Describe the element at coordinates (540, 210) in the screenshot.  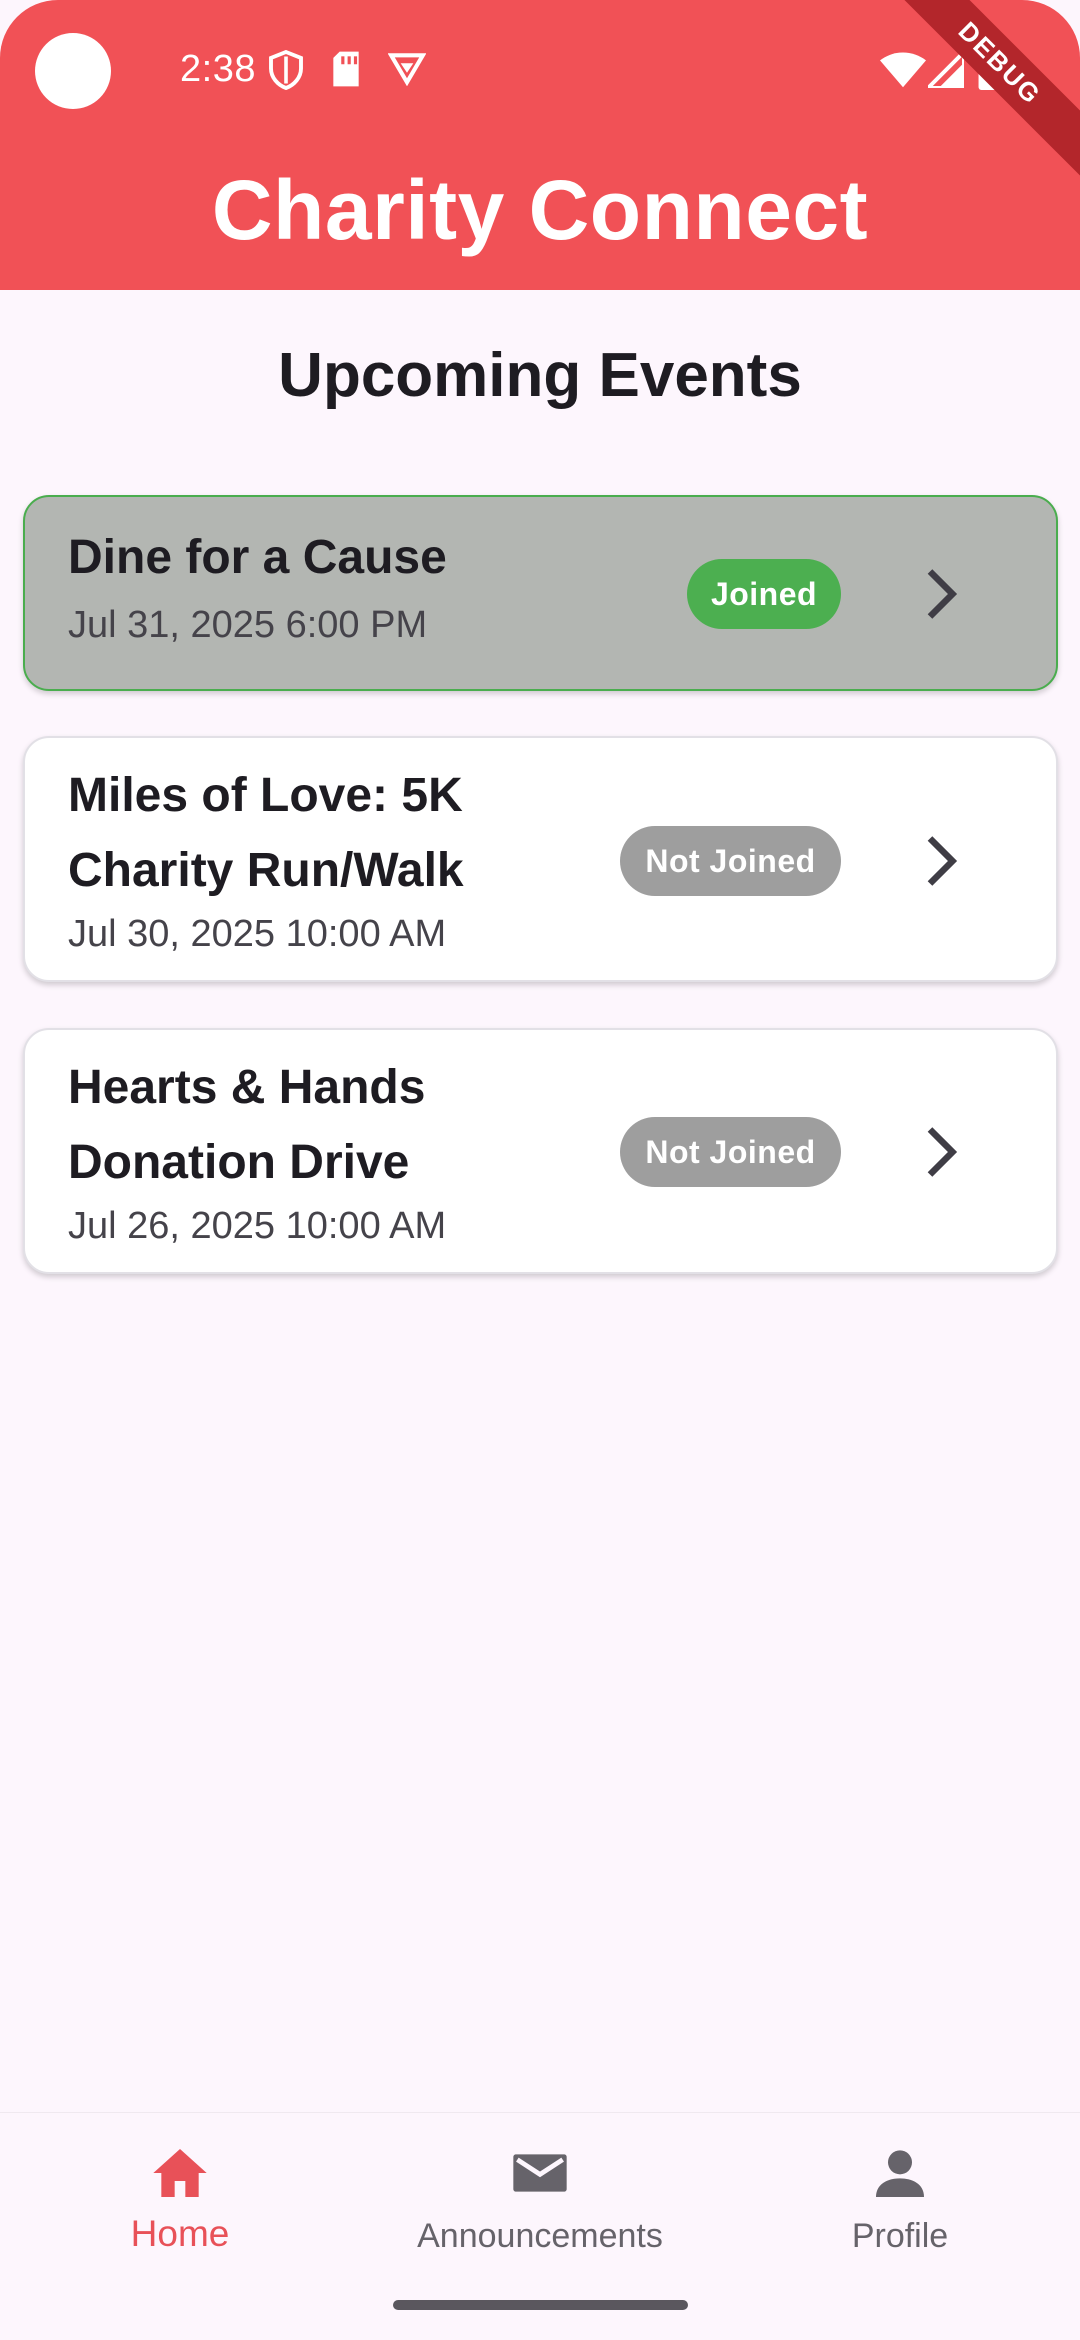
I see `app-title: Charity Connect` at that location.